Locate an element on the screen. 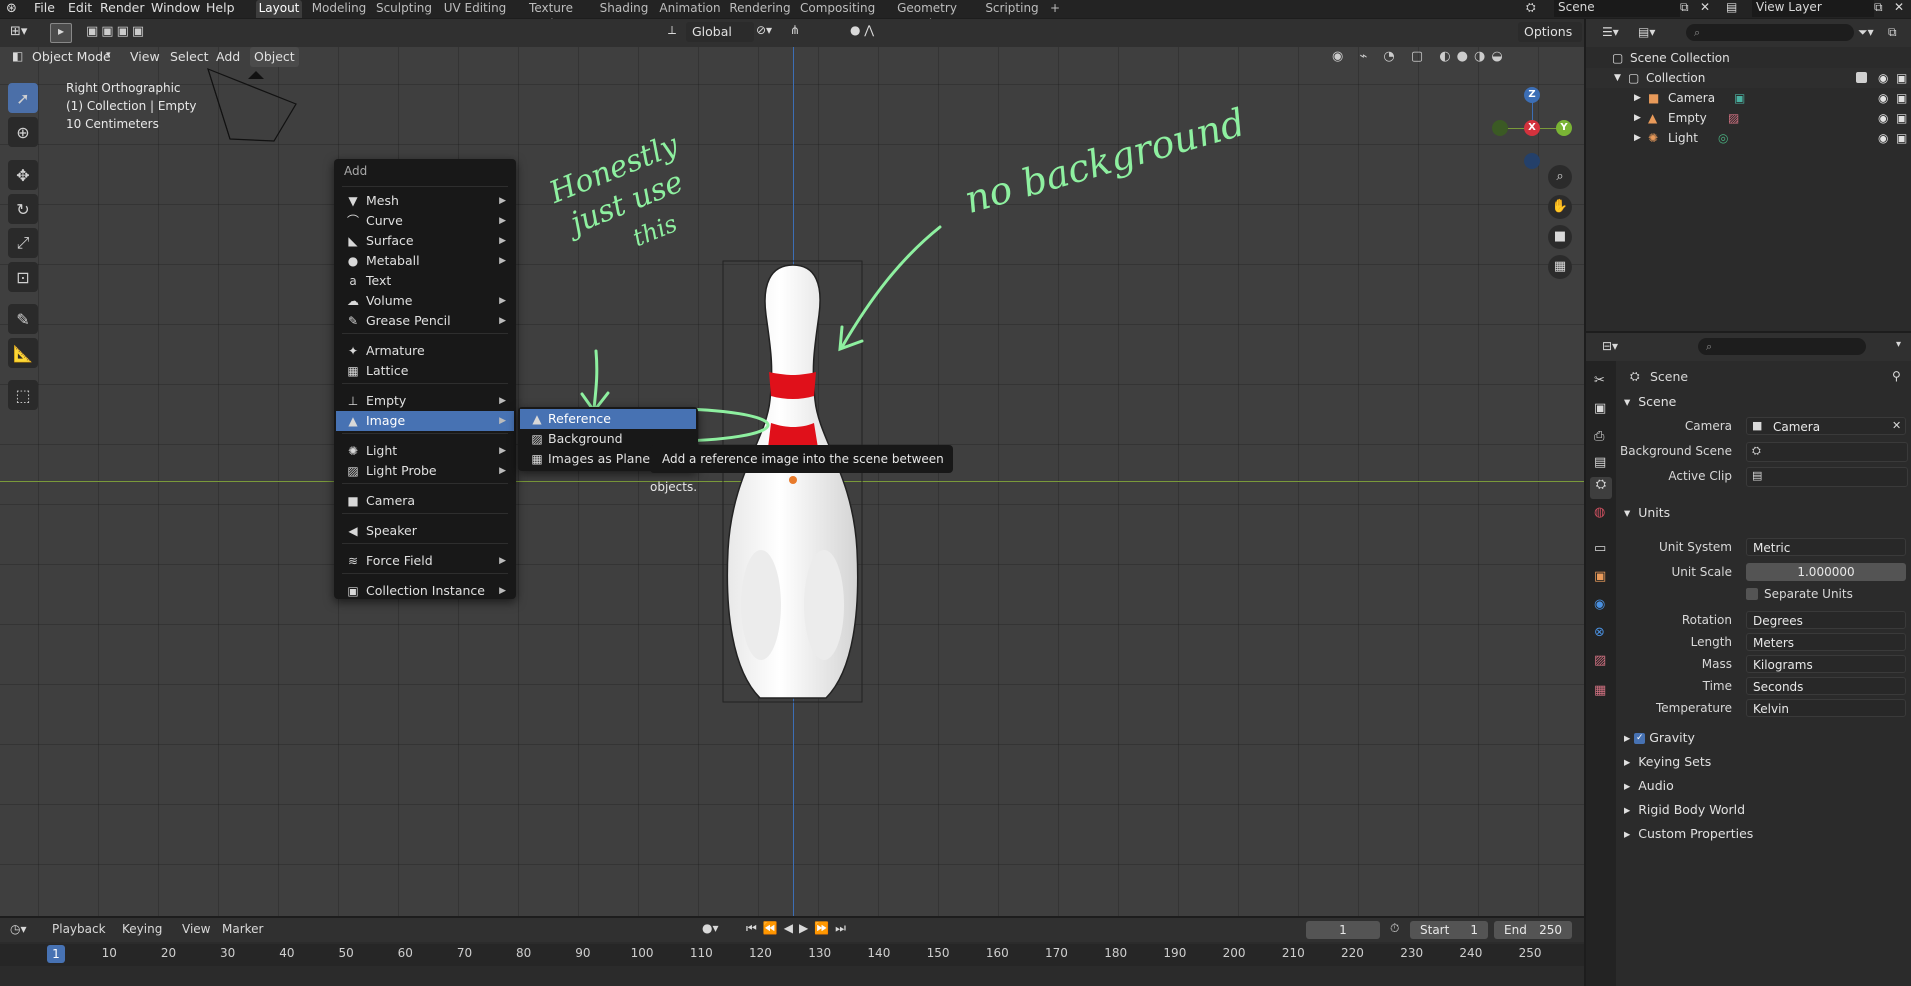 This screenshot has height=986, width=1911. scale-tool-icon: ⤢ is located at coordinates (23, 243).